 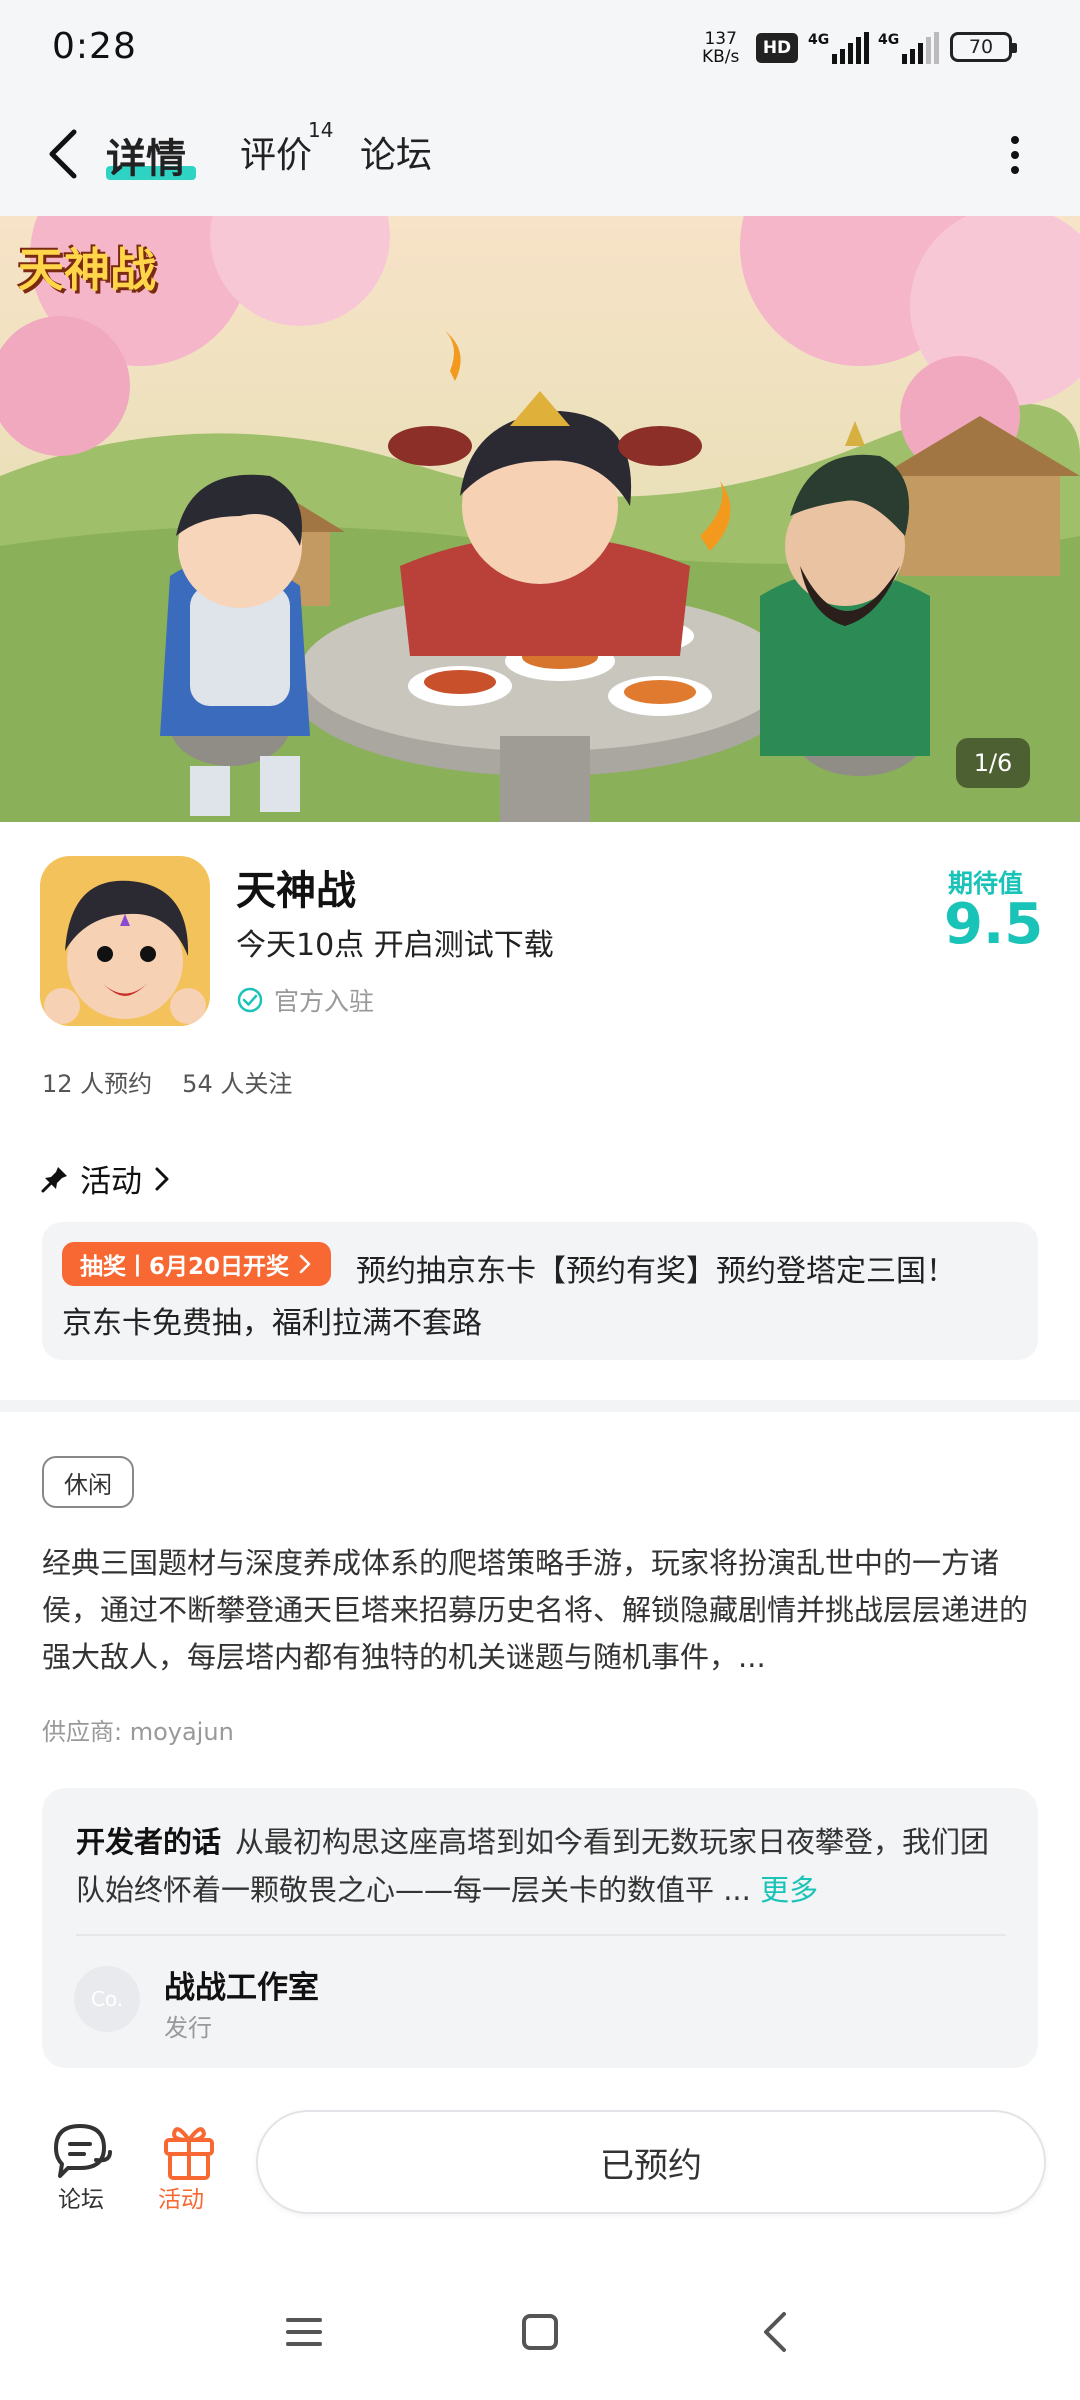 I want to click on network-speed-unit: KB/s, so click(x=721, y=57).